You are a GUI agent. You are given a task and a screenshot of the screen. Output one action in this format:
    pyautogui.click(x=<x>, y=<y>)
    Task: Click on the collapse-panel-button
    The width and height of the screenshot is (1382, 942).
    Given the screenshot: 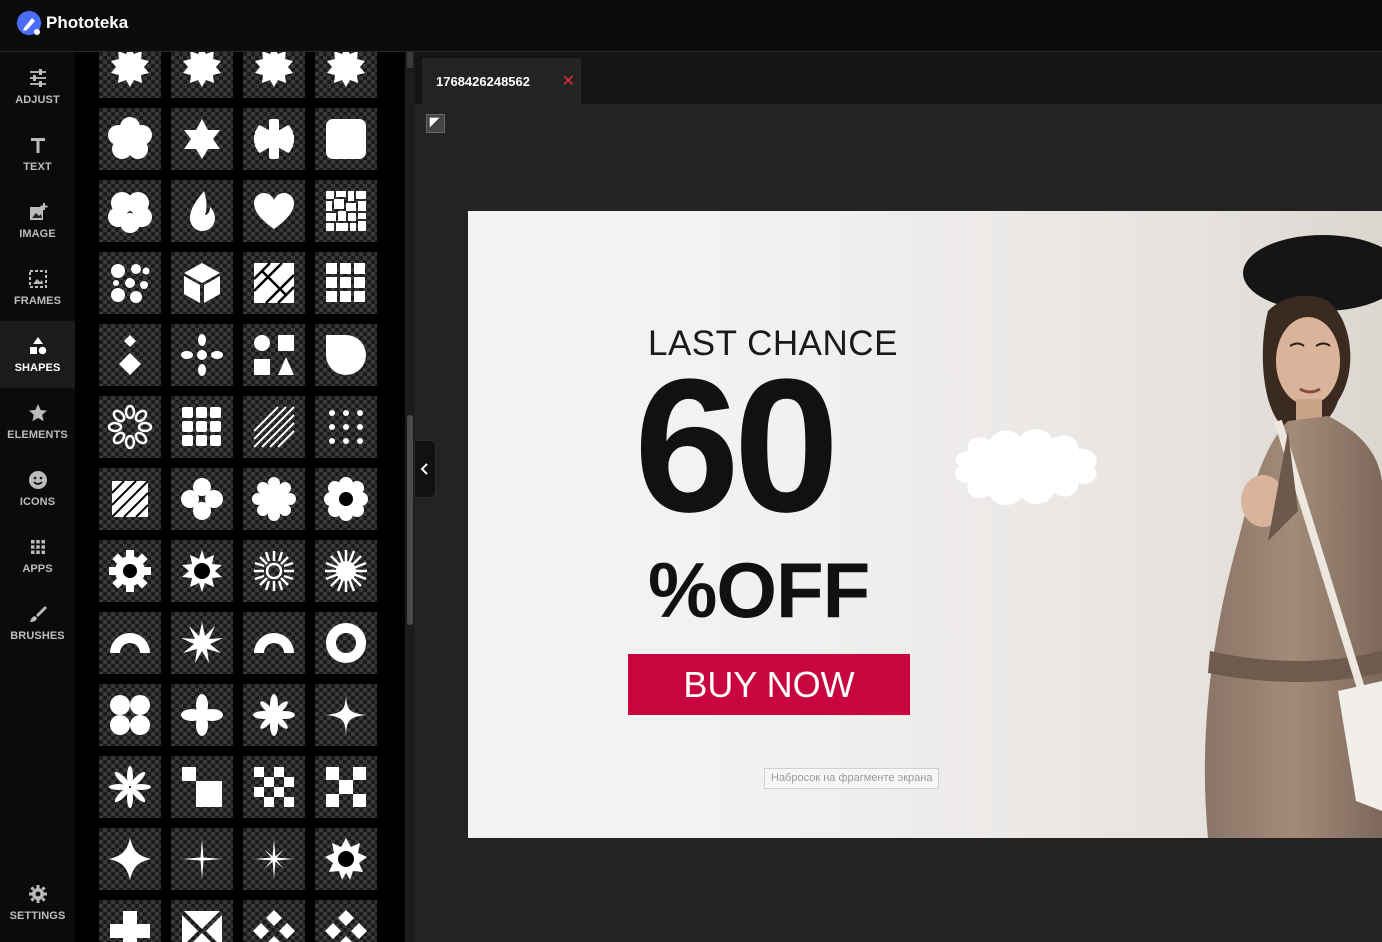 What is the action you would take?
    pyautogui.click(x=425, y=469)
    